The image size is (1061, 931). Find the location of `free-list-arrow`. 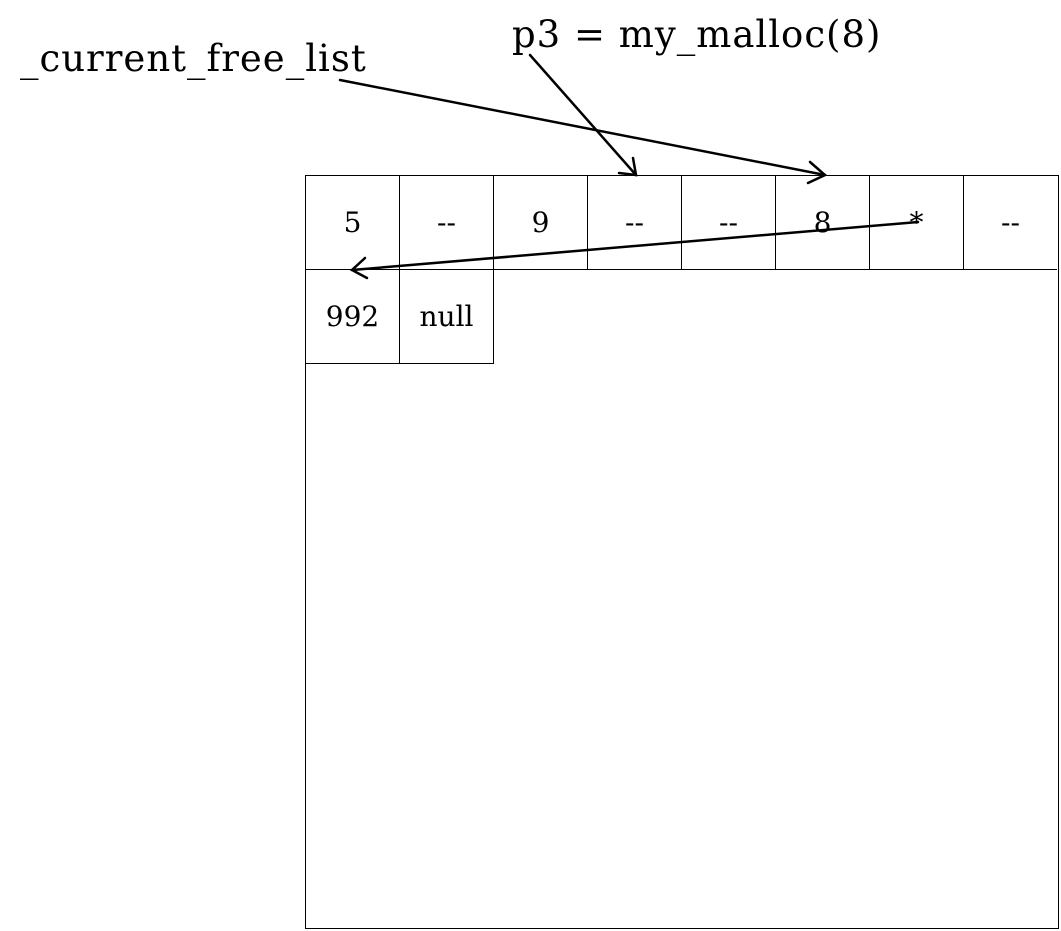

free-list-arrow is located at coordinates (582, 127).